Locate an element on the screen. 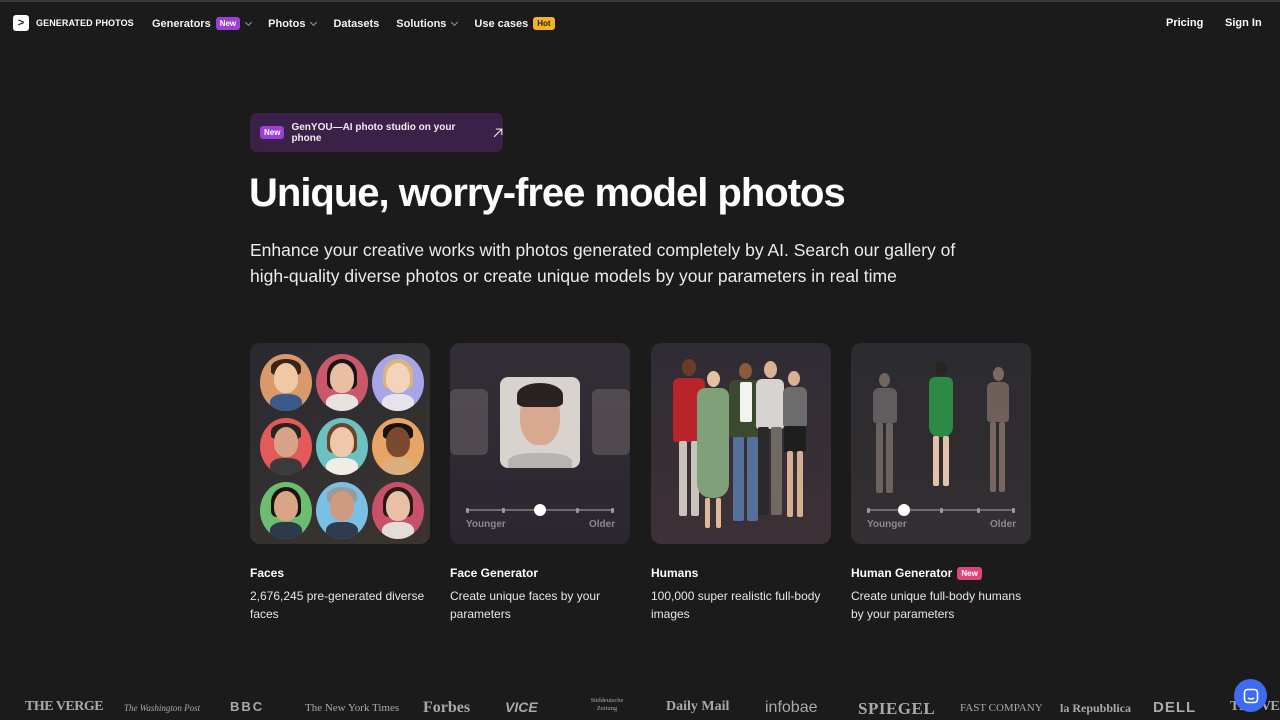 This screenshot has width=1280, height=720. card-description: Create unique faces by your parameters is located at coordinates (525, 605).